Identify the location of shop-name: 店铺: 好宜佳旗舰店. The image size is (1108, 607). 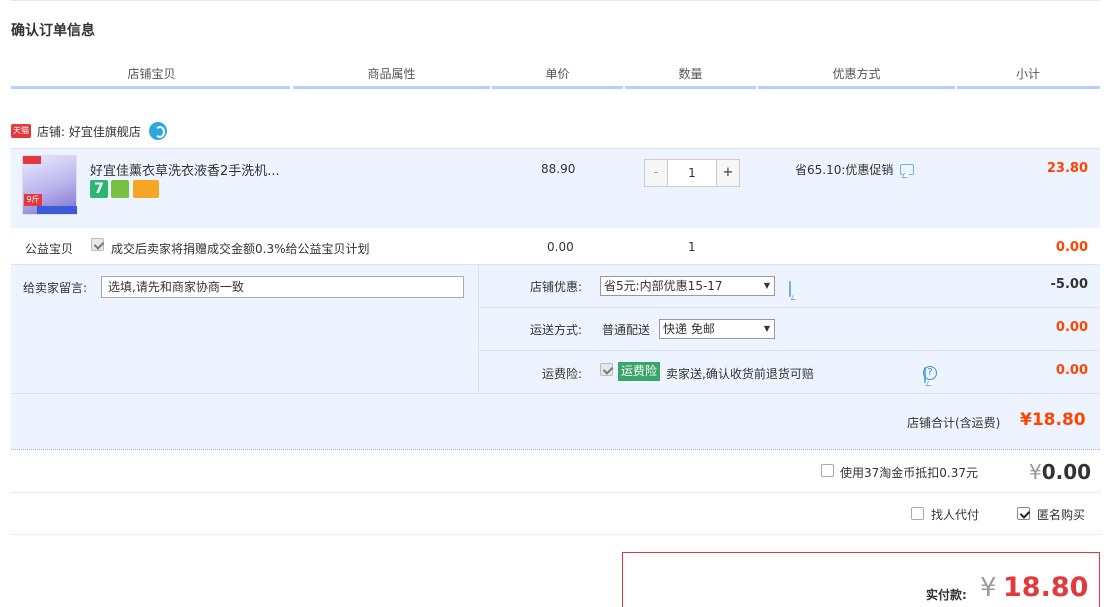
(89, 131).